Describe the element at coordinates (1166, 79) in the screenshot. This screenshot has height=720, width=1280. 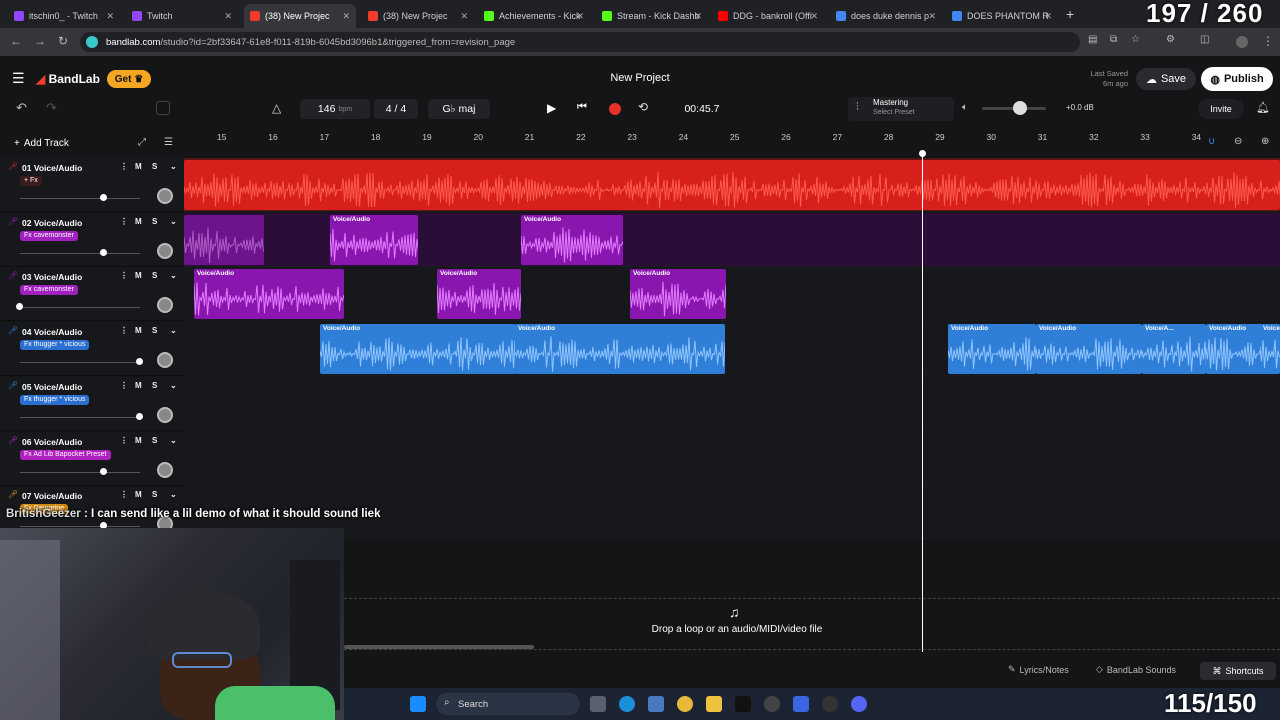
I see `save-button: ☁ Save` at that location.